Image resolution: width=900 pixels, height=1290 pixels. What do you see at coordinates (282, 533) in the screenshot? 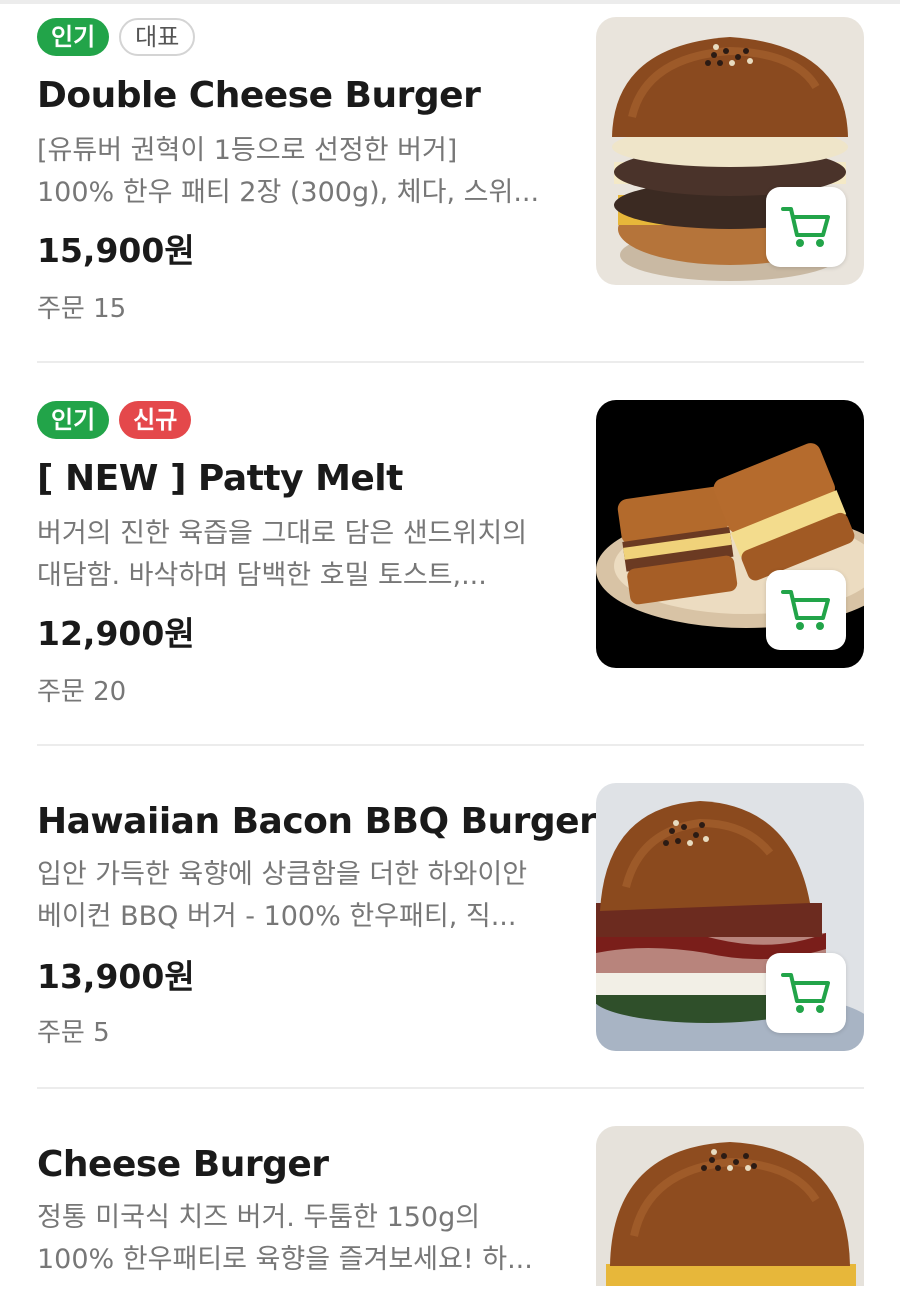
I see `description-line: 버거의 진한 육즙을 그대로 담은 샌드위치의` at bounding box center [282, 533].